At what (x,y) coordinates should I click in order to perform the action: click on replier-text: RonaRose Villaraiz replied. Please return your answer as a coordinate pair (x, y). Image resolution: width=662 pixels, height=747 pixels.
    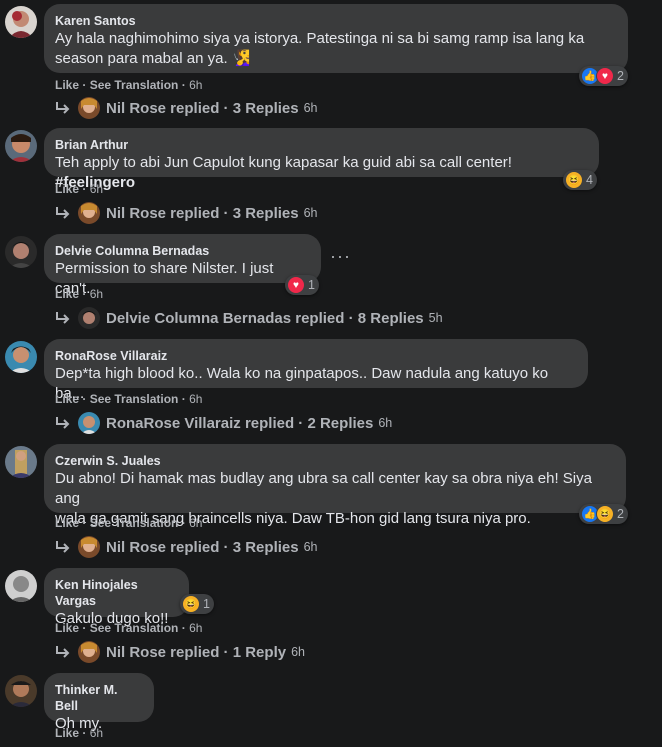
    Looking at the image, I should click on (200, 423).